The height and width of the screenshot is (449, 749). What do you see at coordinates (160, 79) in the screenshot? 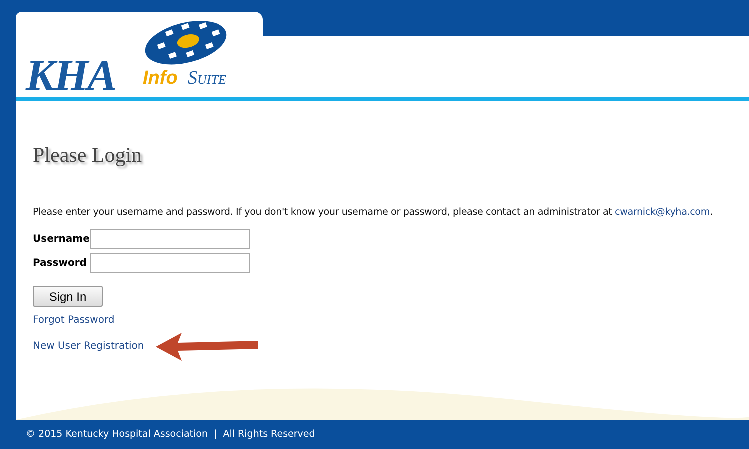
I see `logo-product-first: Info` at bounding box center [160, 79].